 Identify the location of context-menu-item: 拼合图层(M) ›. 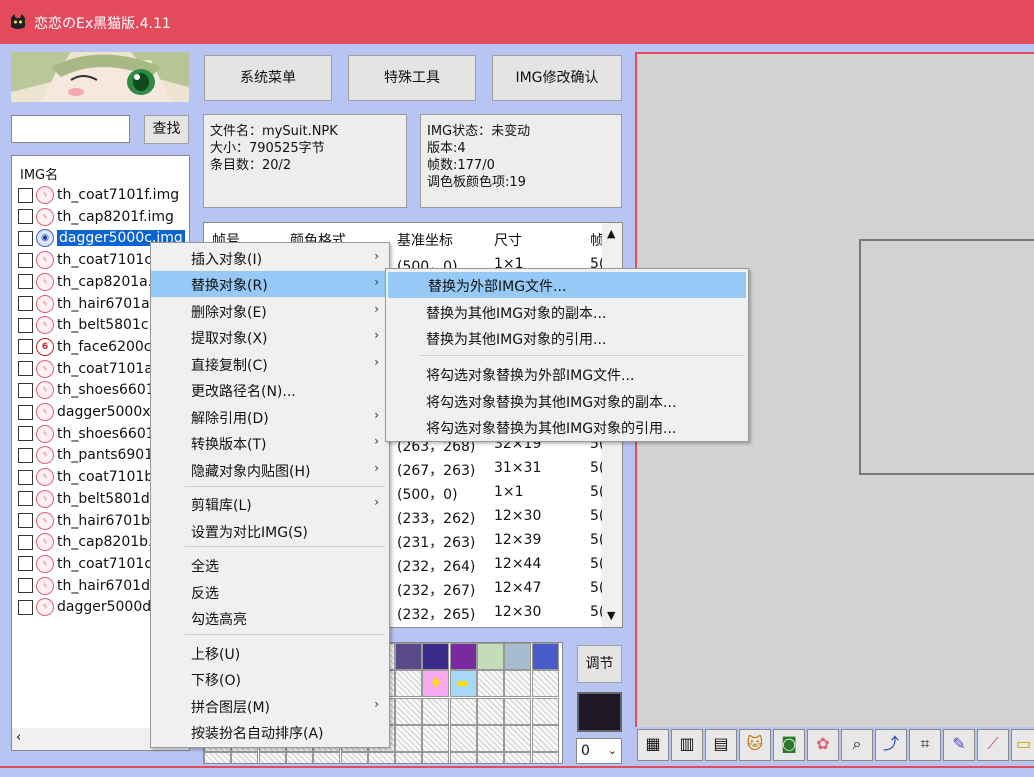
(270, 706).